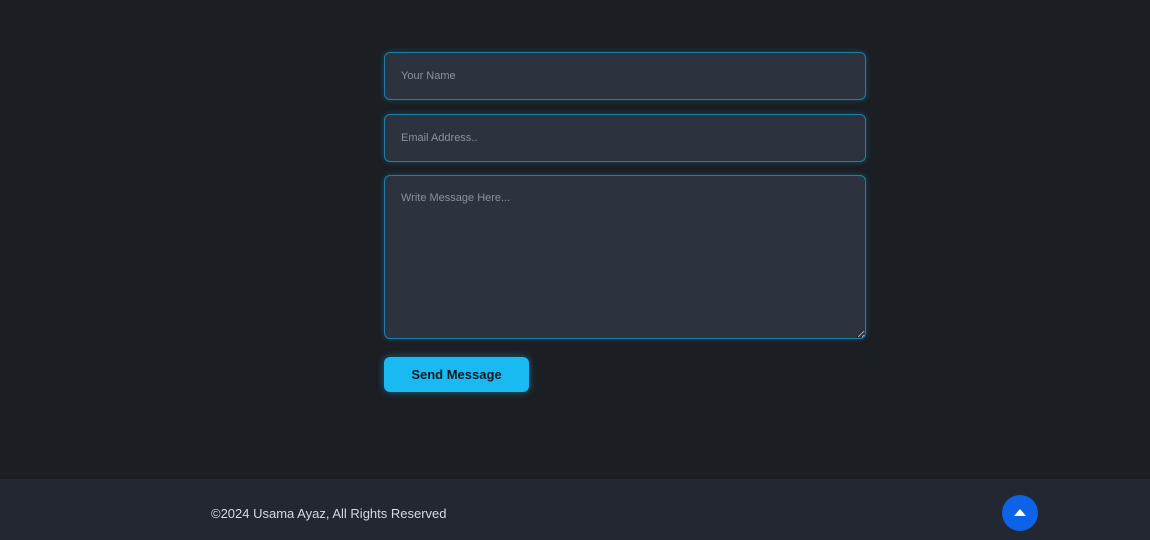 The width and height of the screenshot is (1150, 540). Describe the element at coordinates (625, 138) in the screenshot. I see `email-input` at that location.